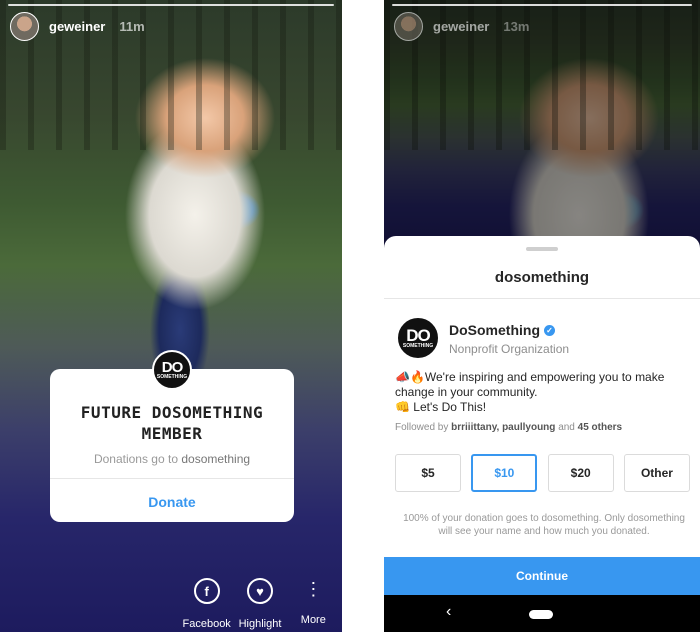 The image size is (700, 632). Describe the element at coordinates (542, 473) in the screenshot. I see `amount-options: $5 $10 $20 Other` at that location.